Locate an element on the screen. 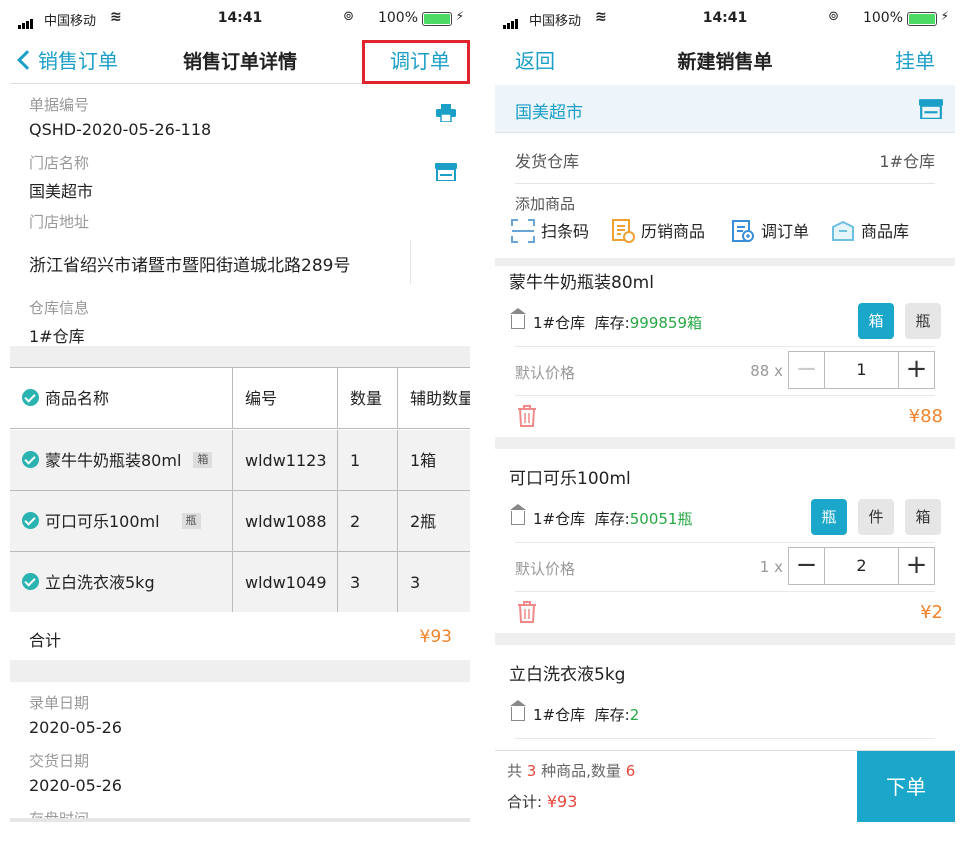  cell-code: wldw1123 is located at coordinates (285, 460).